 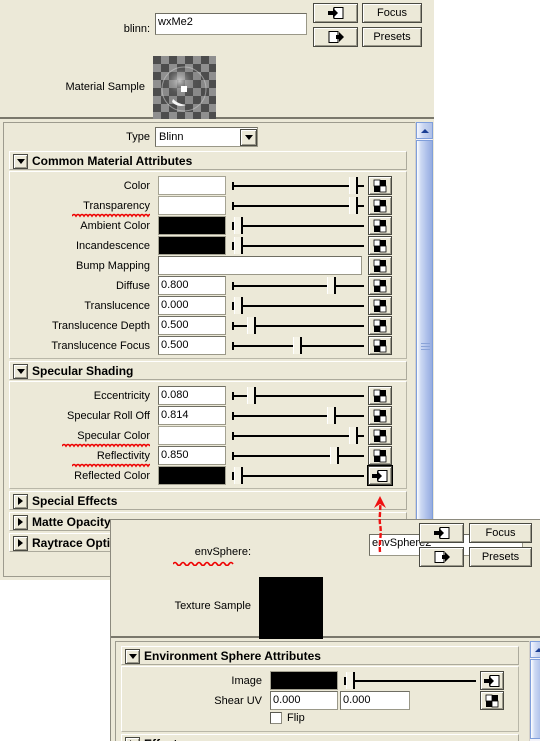 I want to click on texture-name-squiggle, so click(x=204, y=563).